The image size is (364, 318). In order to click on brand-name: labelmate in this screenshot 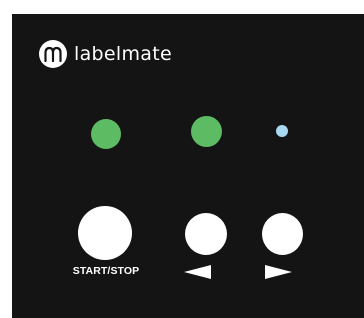, I will do `click(123, 53)`.